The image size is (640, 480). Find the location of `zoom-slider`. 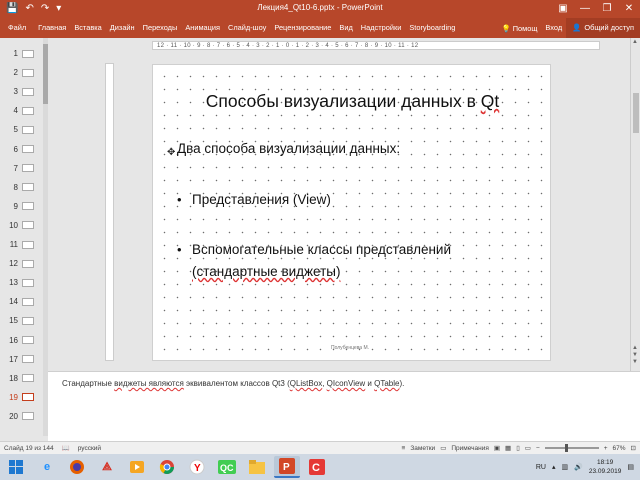

zoom-slider is located at coordinates (571, 448).